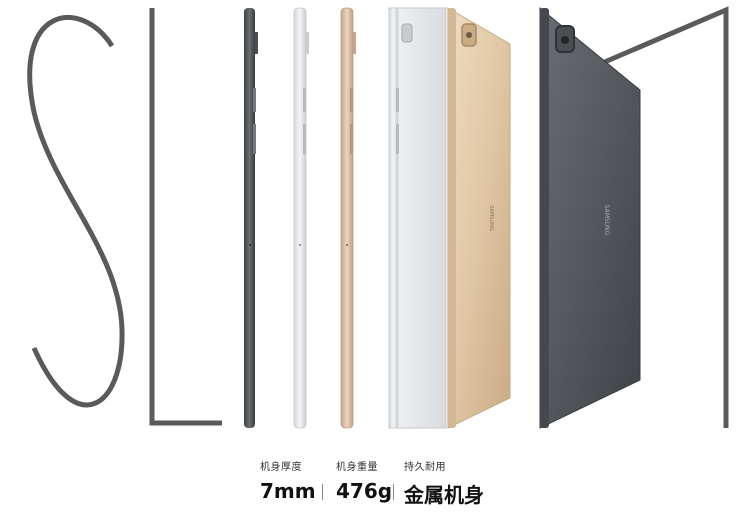 The image size is (742, 512). Describe the element at coordinates (479, 218) in the screenshot. I see `tablet-back-gold: SAMSUNG` at that location.